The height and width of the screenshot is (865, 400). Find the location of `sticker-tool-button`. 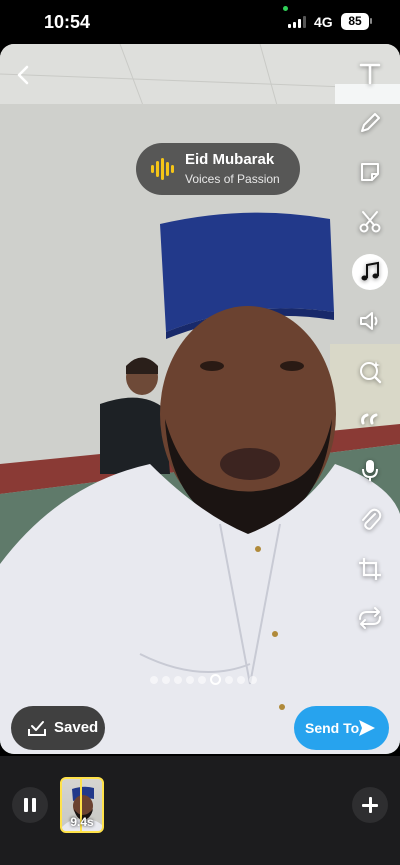

sticker-tool-button is located at coordinates (370, 172).